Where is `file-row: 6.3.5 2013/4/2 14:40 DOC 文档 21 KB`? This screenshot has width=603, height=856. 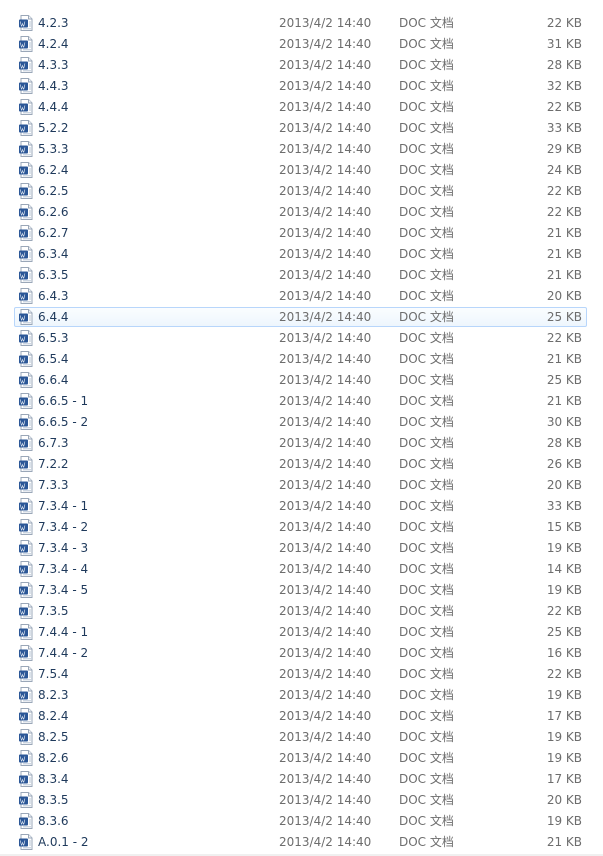
file-row: 6.3.5 2013/4/2 14:40 DOC 文档 21 KB is located at coordinates (300, 275).